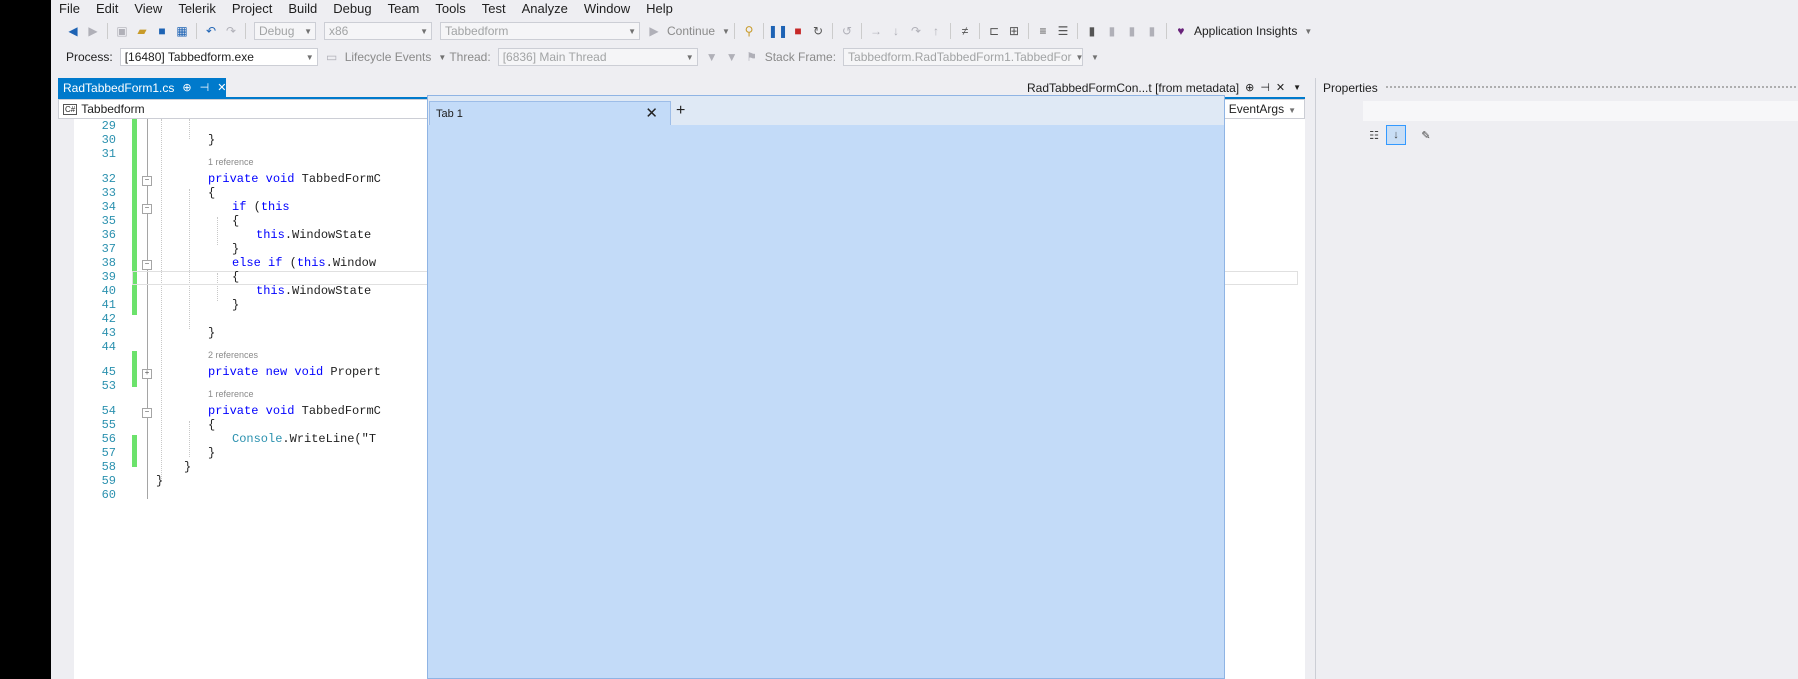  Describe the element at coordinates (352, 9) in the screenshot. I see `menu-debug: Debug` at that location.